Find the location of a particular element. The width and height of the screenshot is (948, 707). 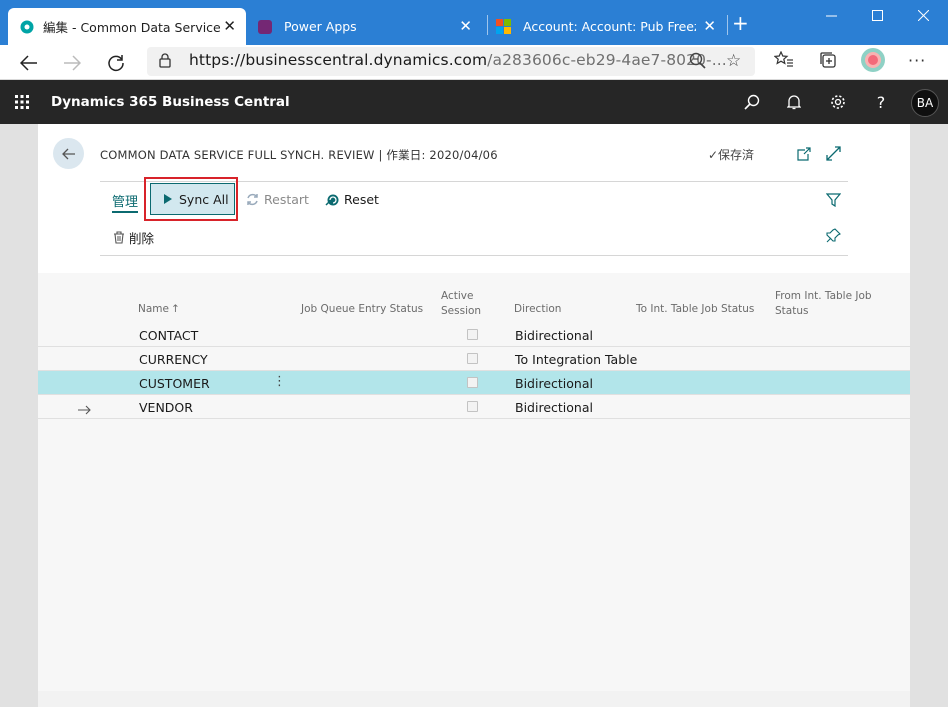

browser-tab-title: 編集 - Common Data Service Full is located at coordinates (132, 27).